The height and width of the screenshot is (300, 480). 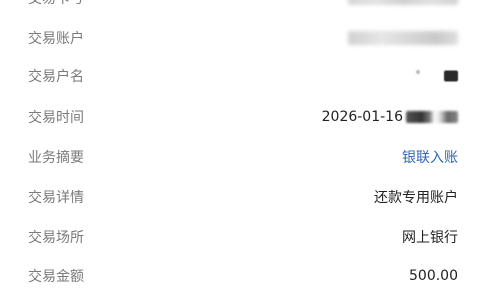 What do you see at coordinates (362, 117) in the screenshot?
I see `time-date: 2026-01-16` at bounding box center [362, 117].